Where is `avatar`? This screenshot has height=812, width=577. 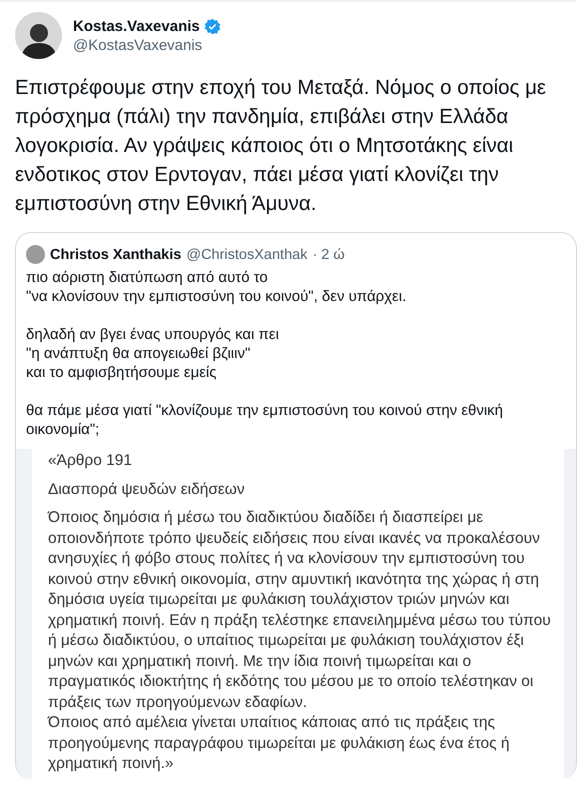
avatar is located at coordinates (38, 35).